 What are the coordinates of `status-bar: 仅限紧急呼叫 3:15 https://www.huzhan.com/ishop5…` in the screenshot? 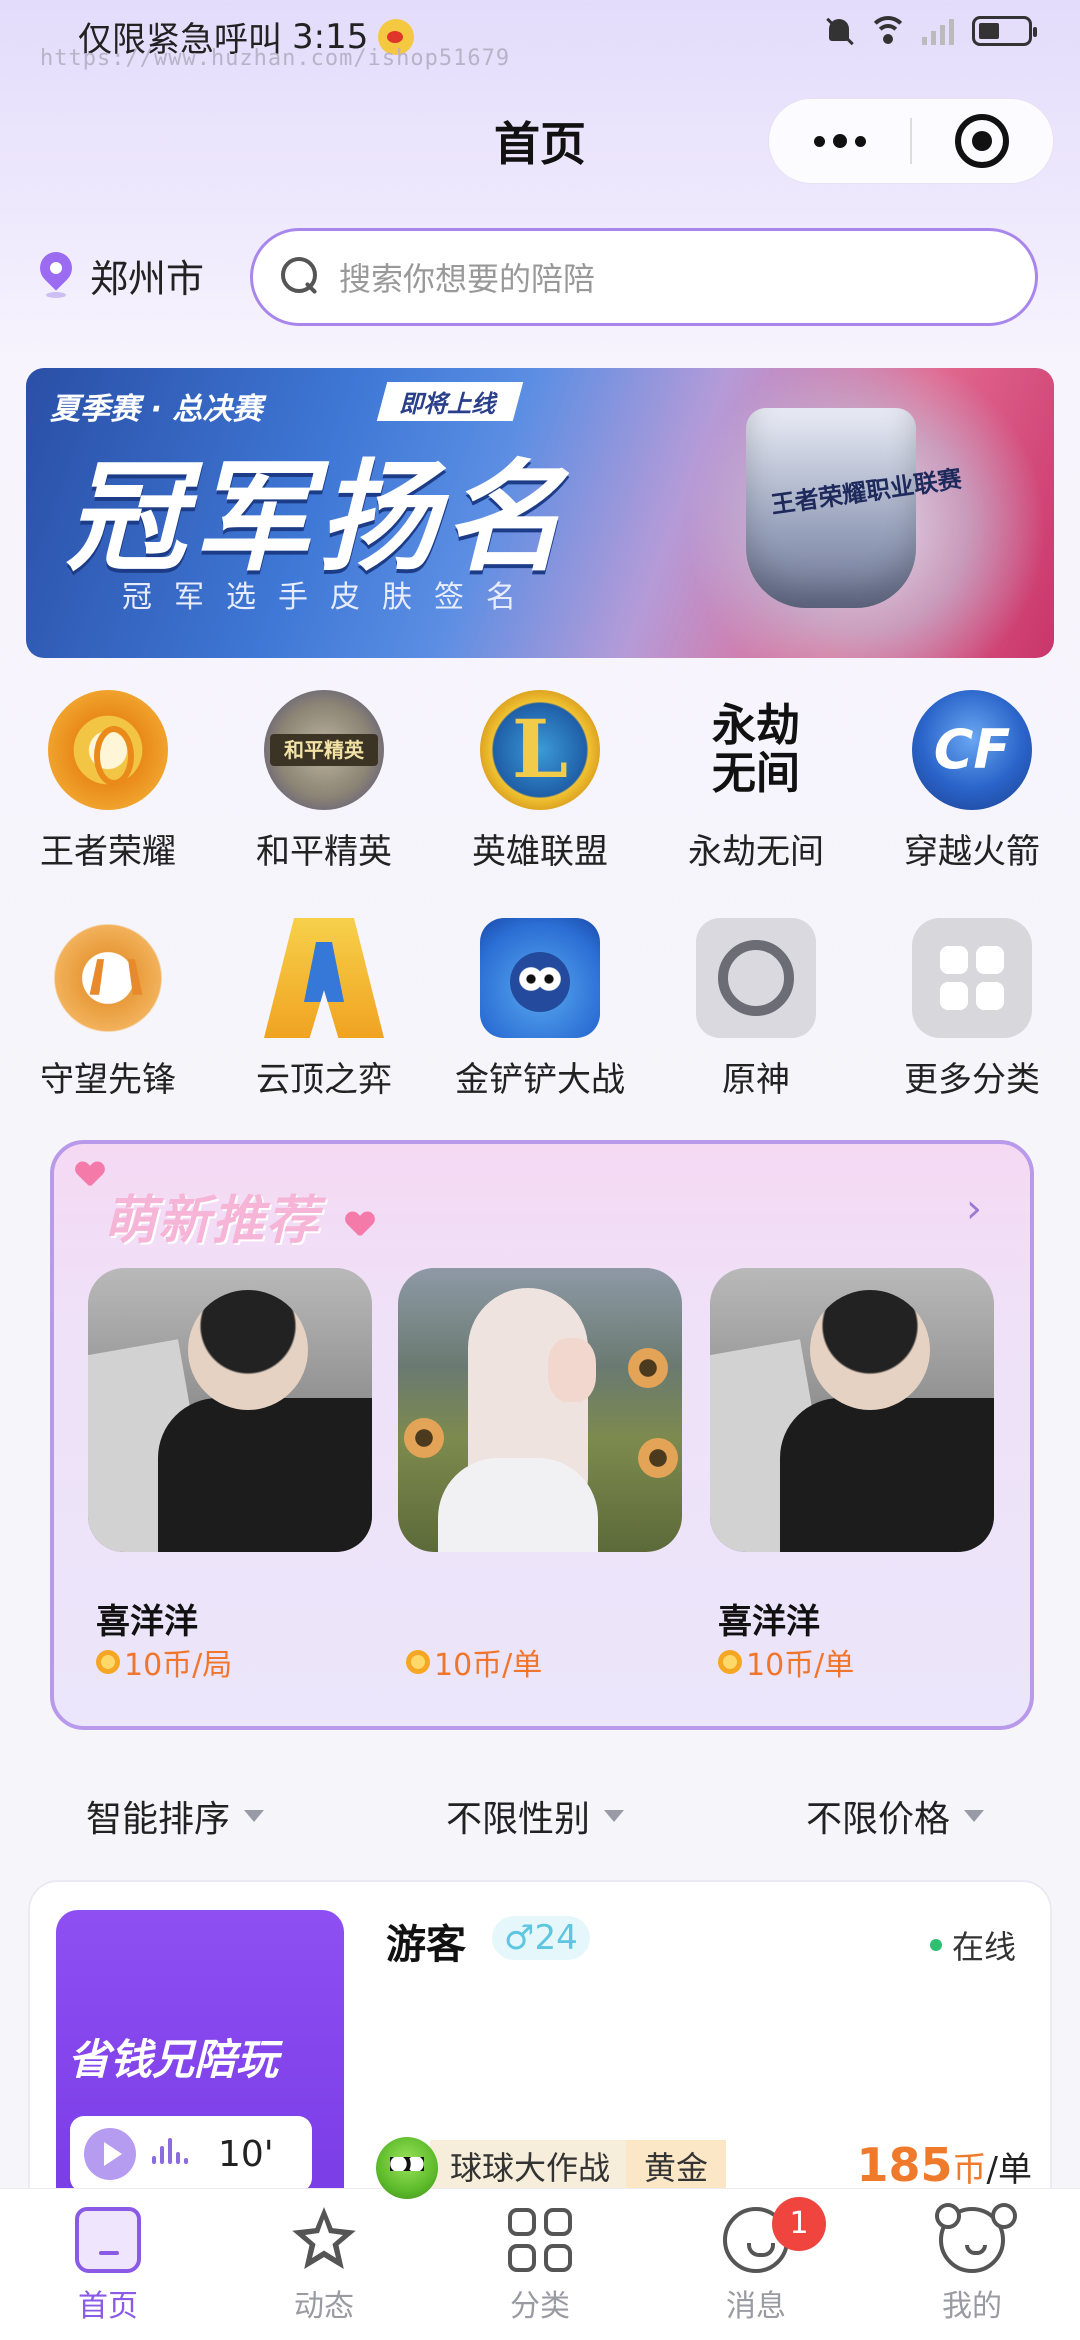 It's located at (540, 40).